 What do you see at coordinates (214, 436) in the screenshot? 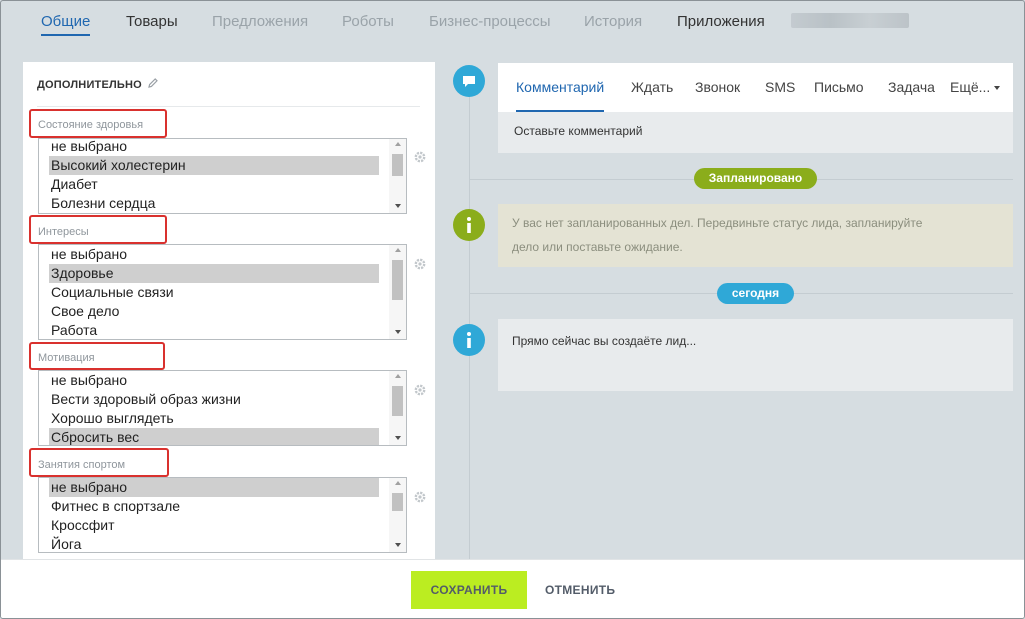
I see `list-item-selected: Сбросить вес` at bounding box center [214, 436].